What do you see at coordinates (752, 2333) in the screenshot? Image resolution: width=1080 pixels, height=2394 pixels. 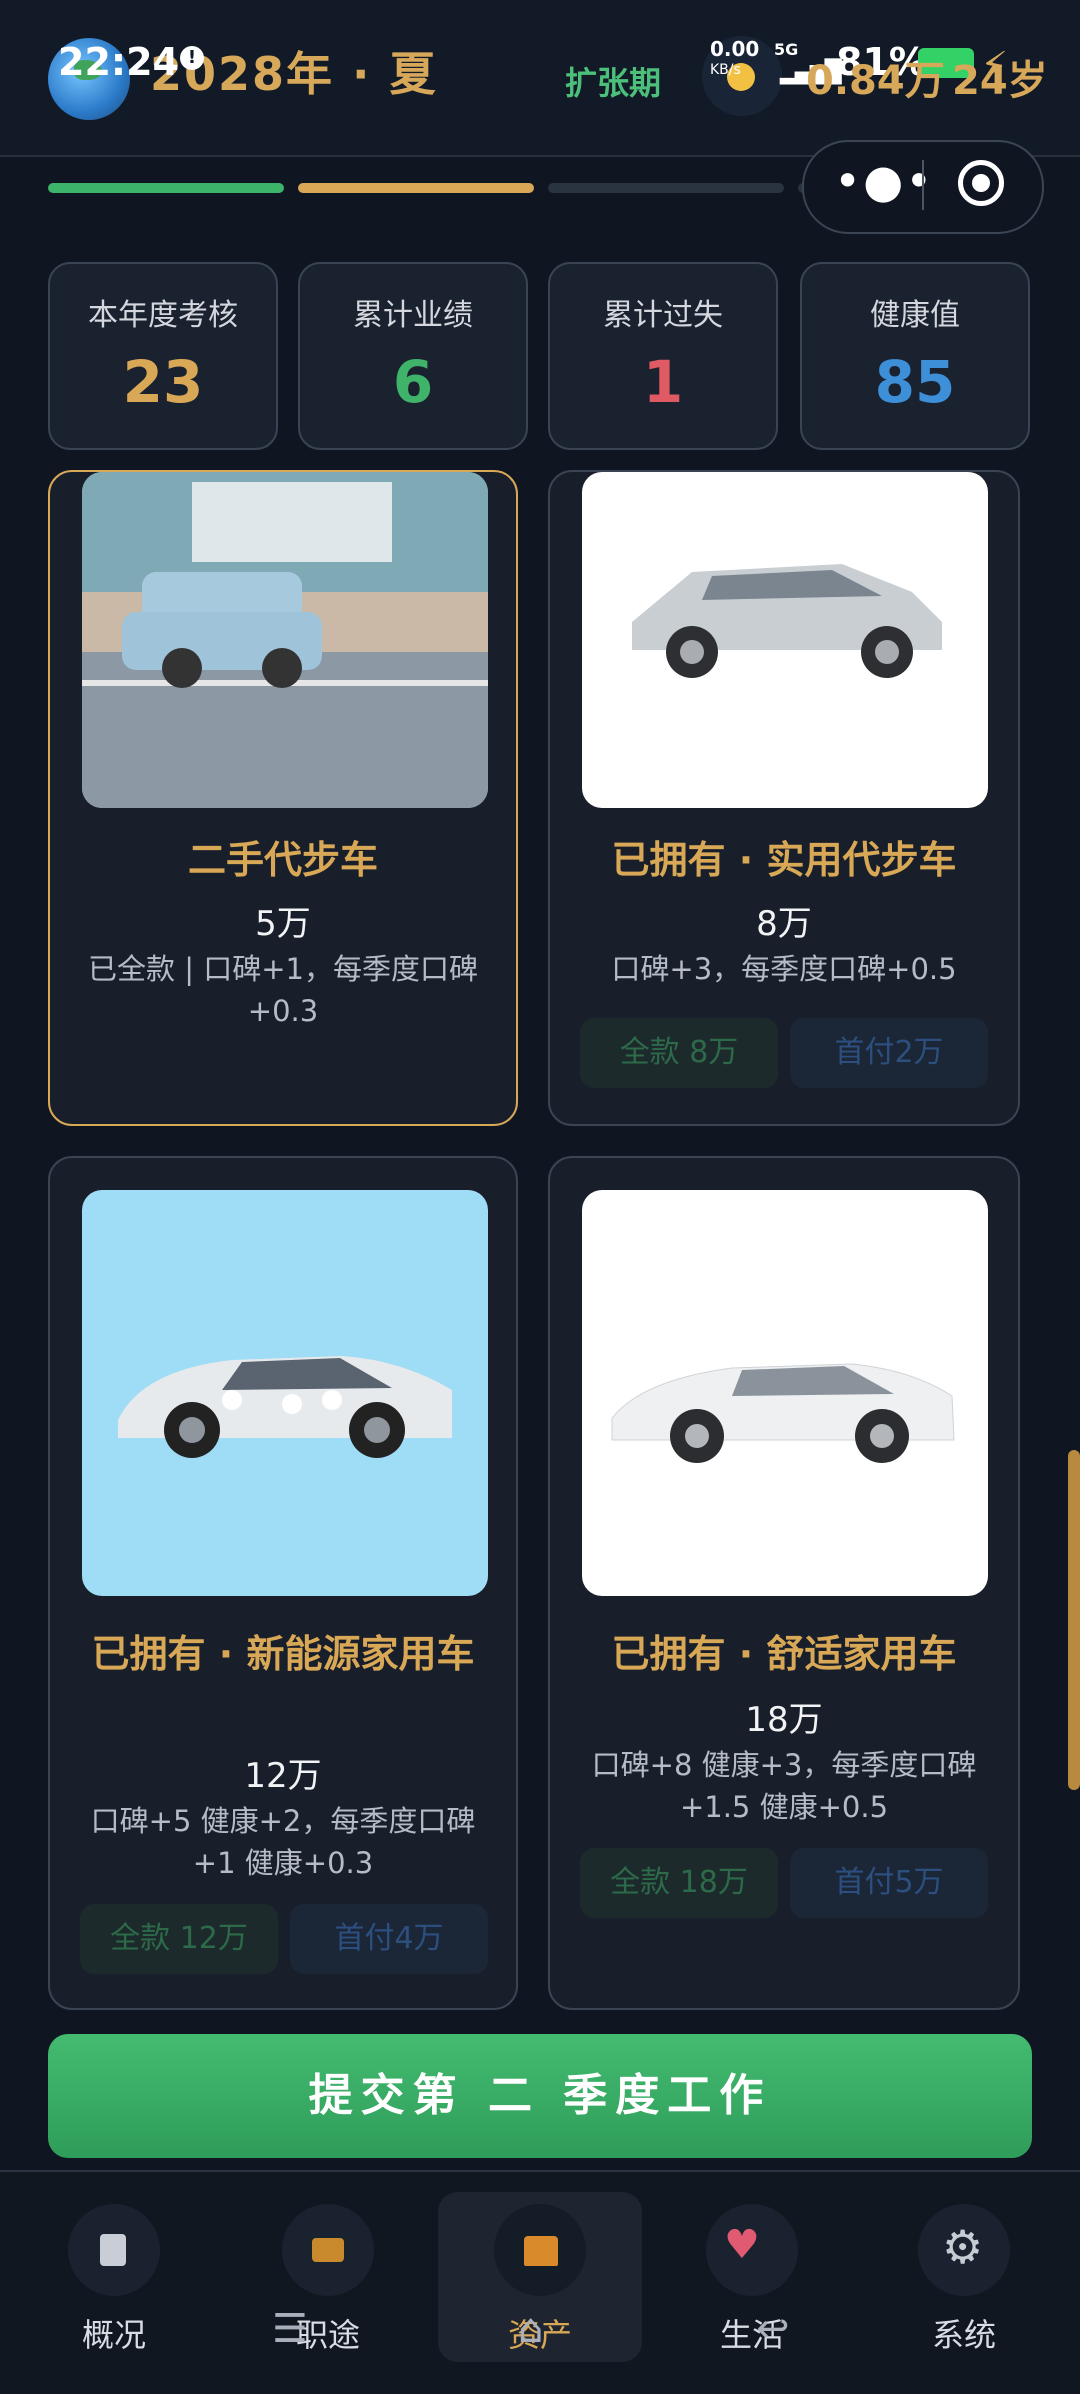 I see `nav-life: 生活` at bounding box center [752, 2333].